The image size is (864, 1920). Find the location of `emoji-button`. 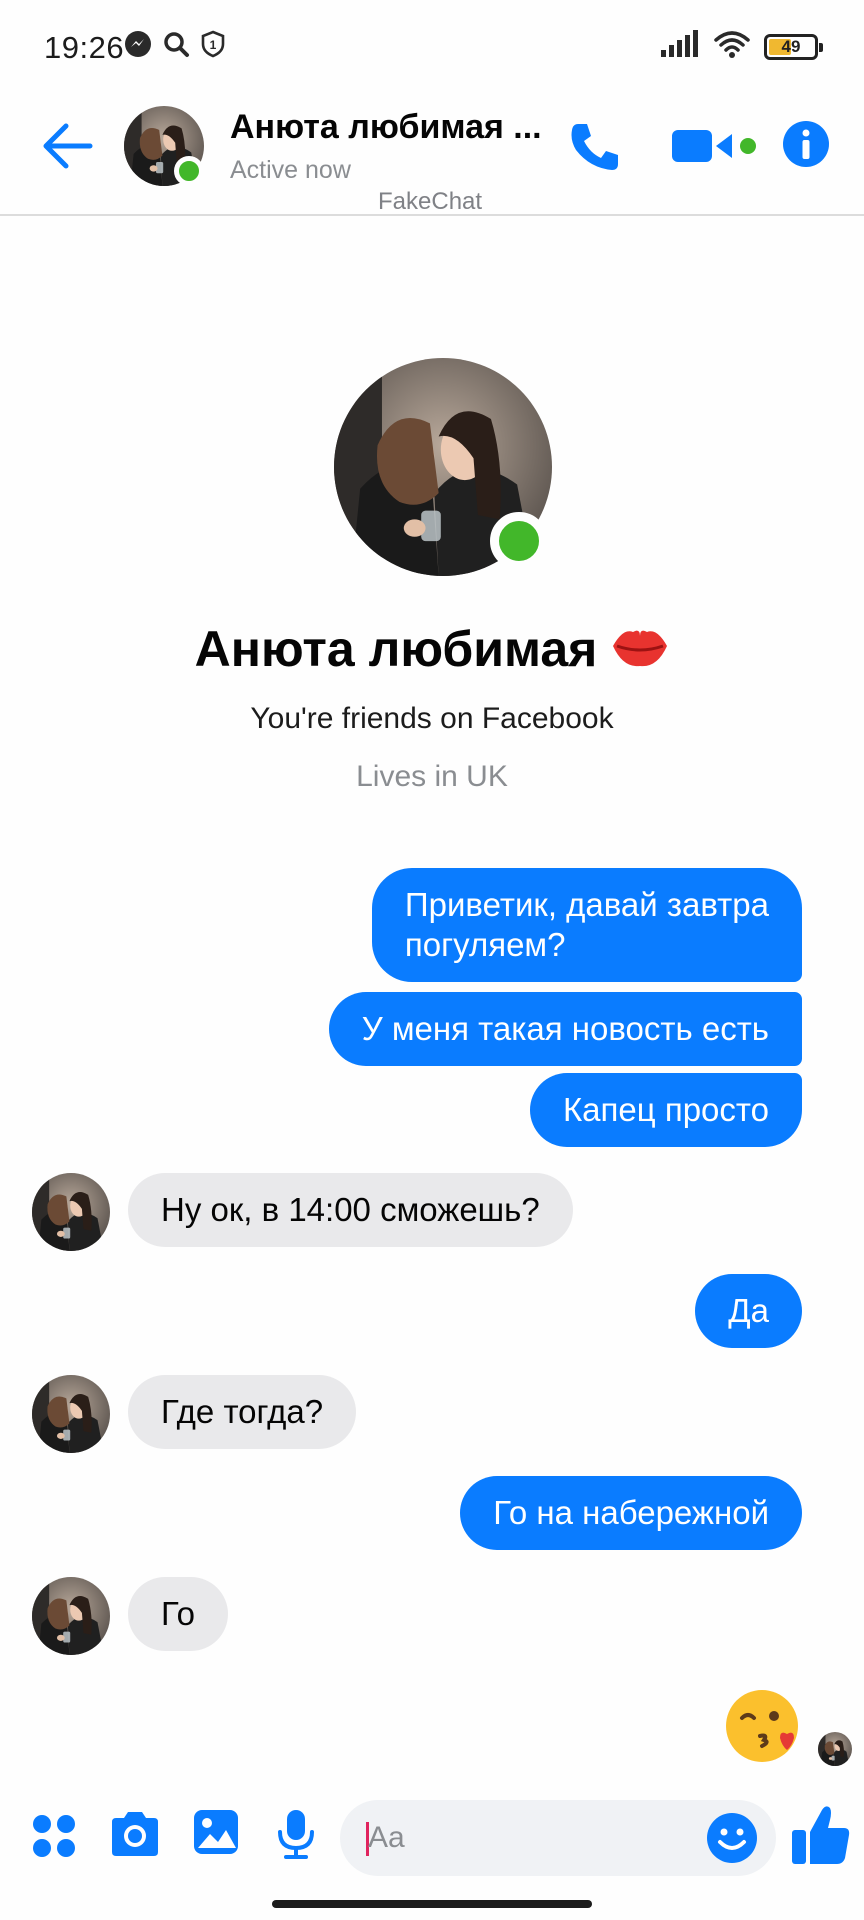

emoji-button is located at coordinates (732, 1840).